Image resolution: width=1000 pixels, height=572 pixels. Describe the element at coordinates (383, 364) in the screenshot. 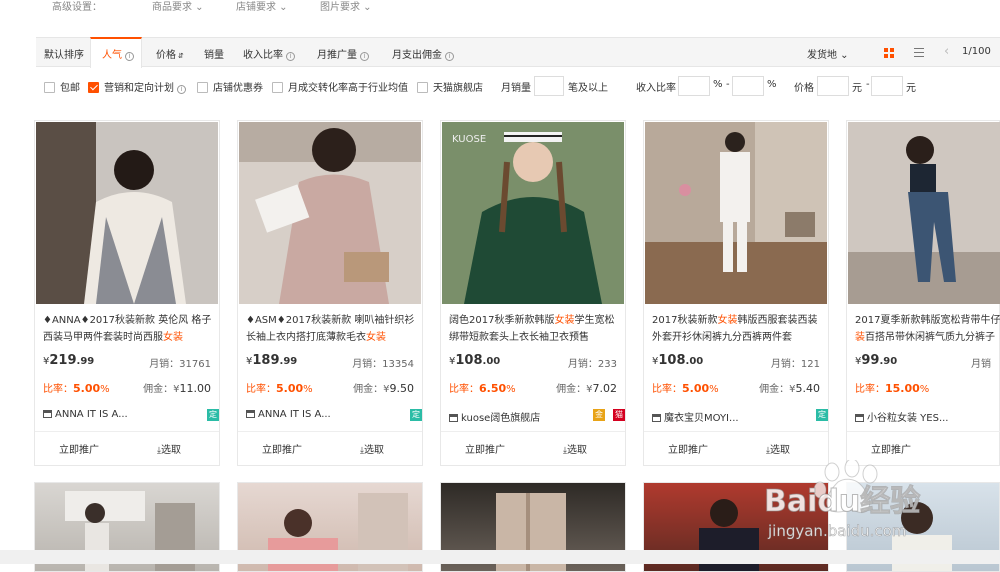

I see `monthly-sales: 月销：13354` at that location.